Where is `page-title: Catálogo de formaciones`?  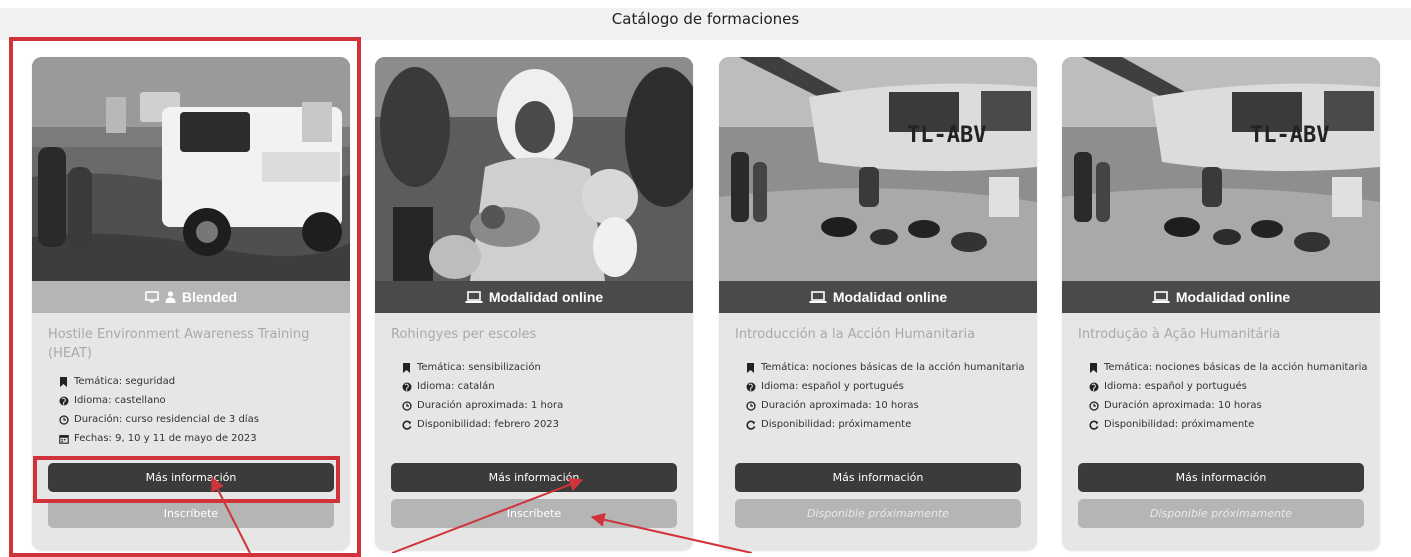 page-title: Catálogo de formaciones is located at coordinates (705, 20).